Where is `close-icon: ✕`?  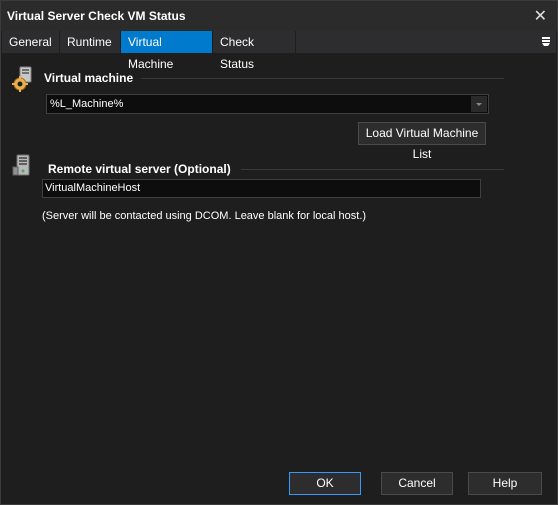
close-icon: ✕ is located at coordinates (540, 16).